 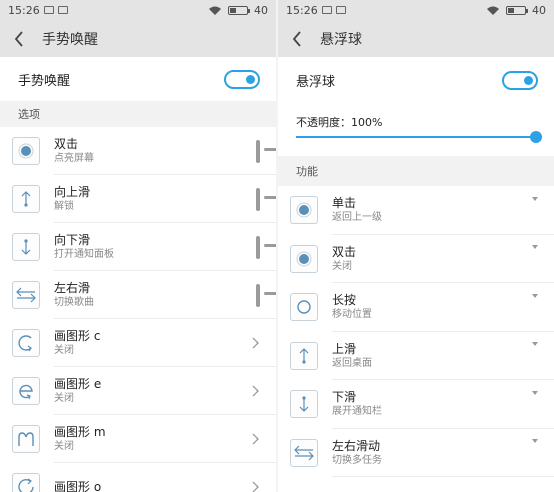 What do you see at coordinates (416, 210) in the screenshot?
I see `list-item: 单击 返回上一级` at bounding box center [416, 210].